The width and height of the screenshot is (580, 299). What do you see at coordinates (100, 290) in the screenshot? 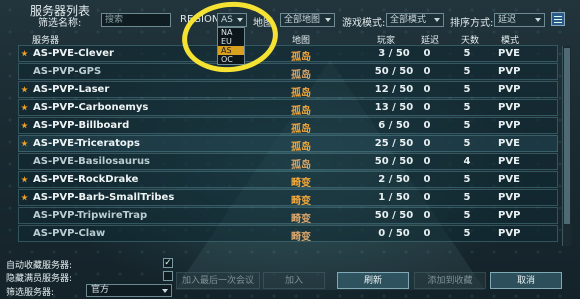
I see `filter-server-value: 官方` at bounding box center [100, 290].